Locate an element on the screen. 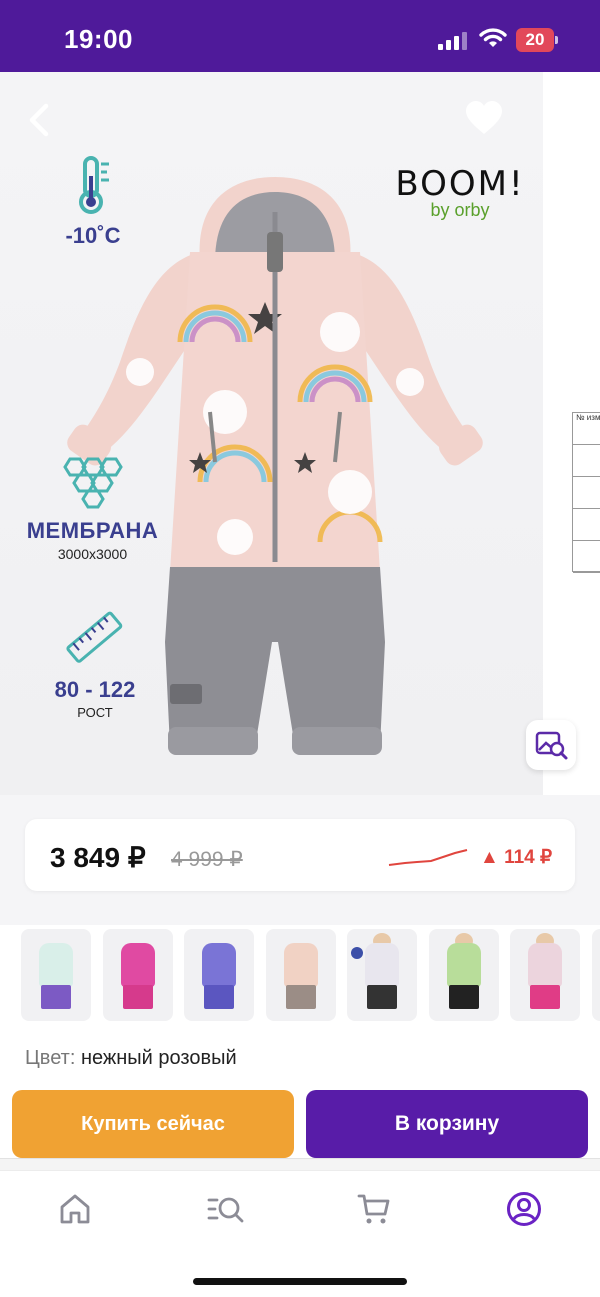  color-thumbnail-pink is located at coordinates (138, 975).